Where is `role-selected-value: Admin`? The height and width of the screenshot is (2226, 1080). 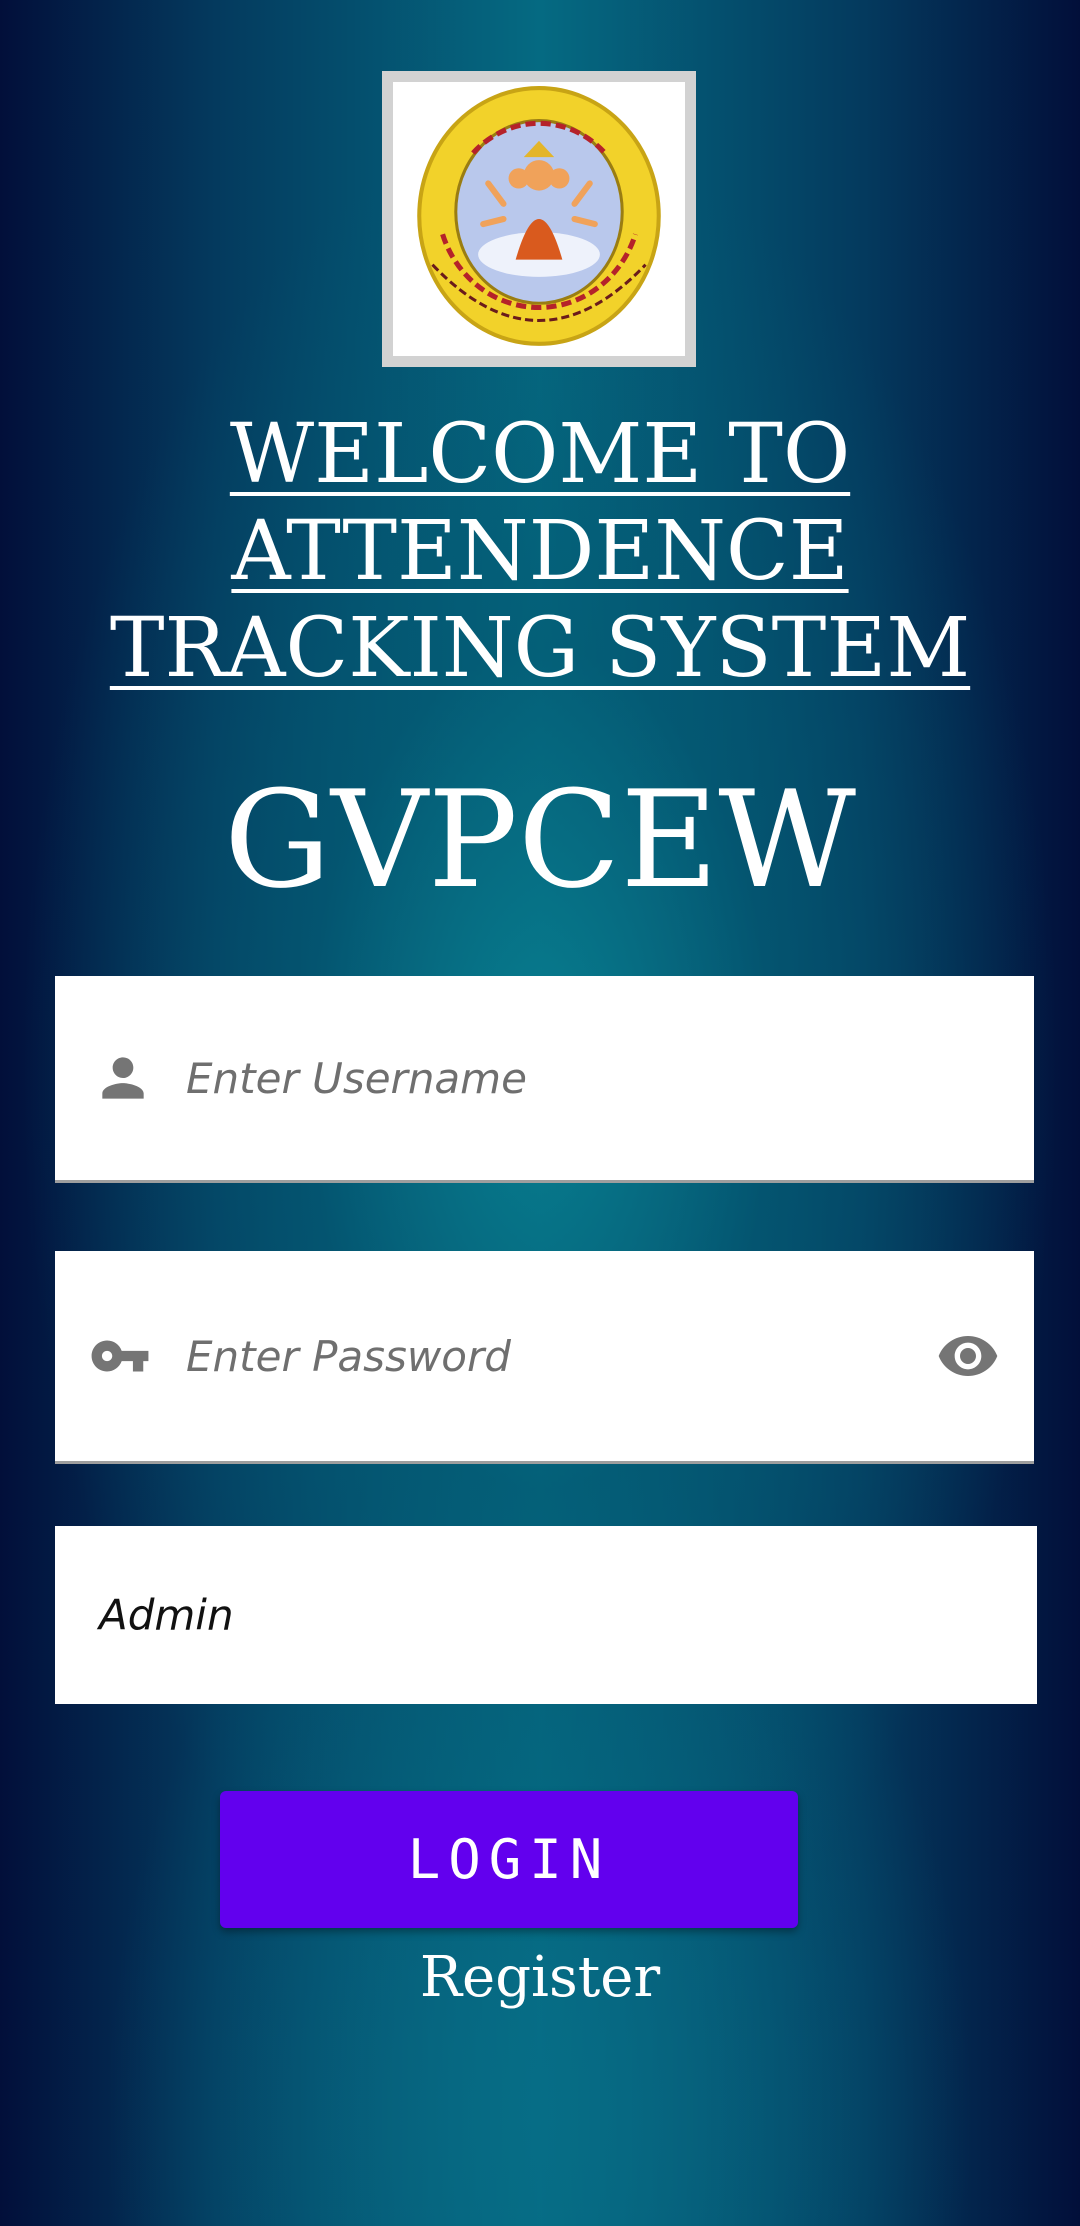 role-selected-value: Admin is located at coordinates (166, 1615).